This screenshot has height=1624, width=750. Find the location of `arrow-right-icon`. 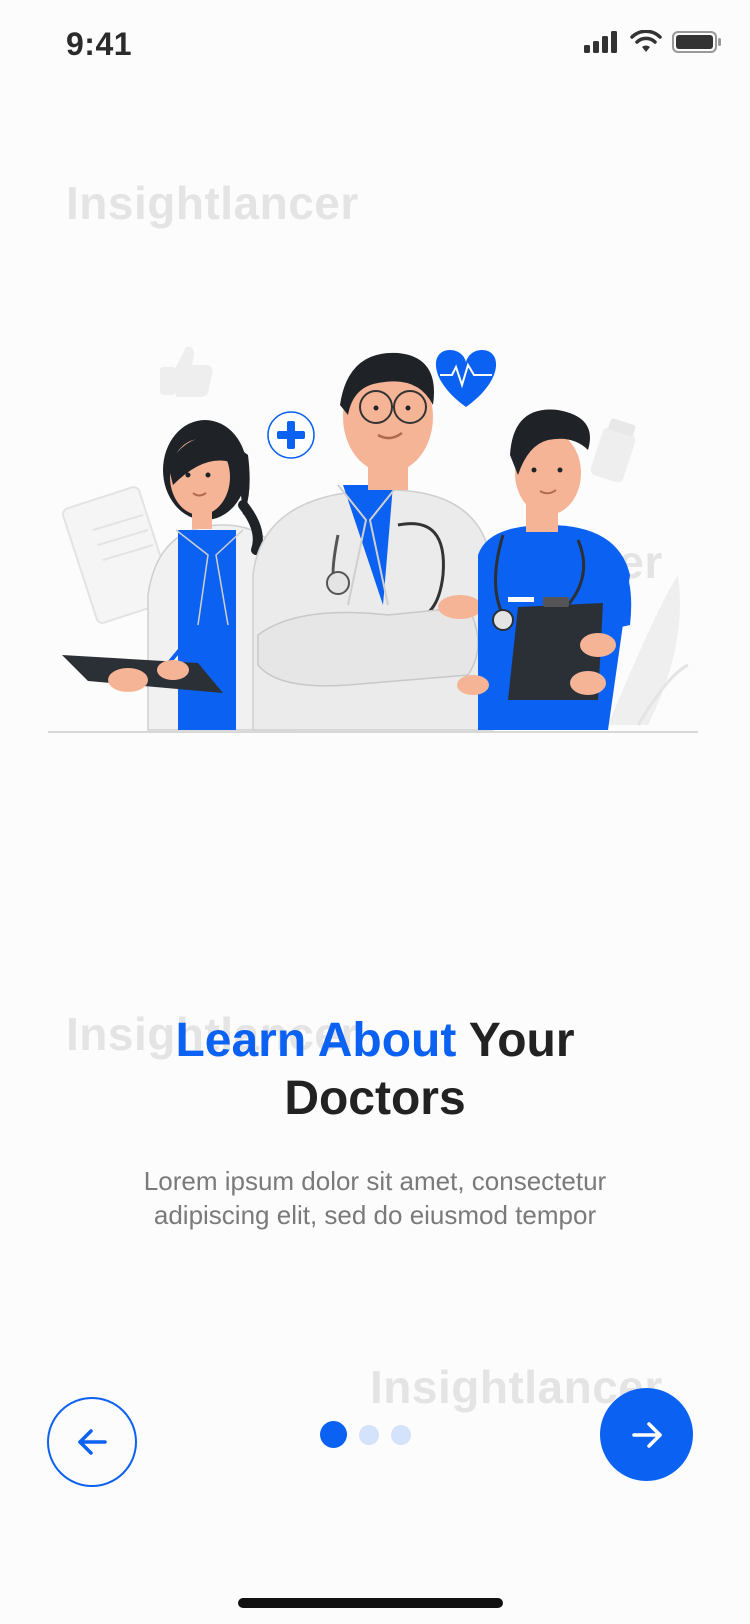

arrow-right-icon is located at coordinates (646, 1434).